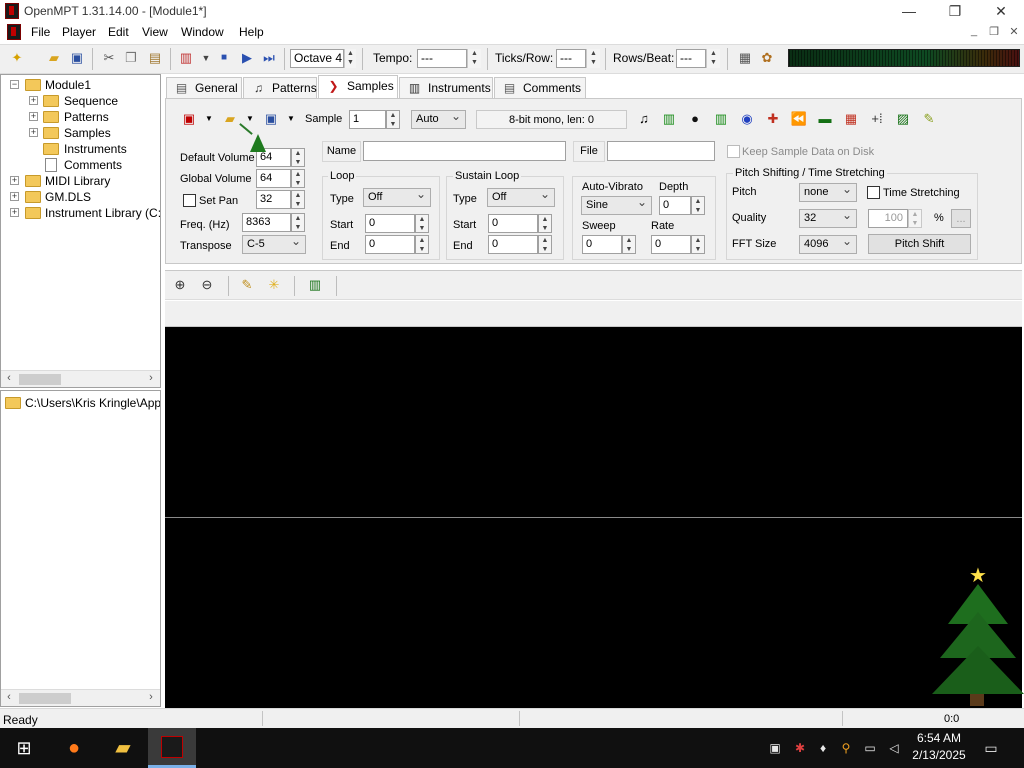 The height and width of the screenshot is (768, 1024). I want to click on open-file-icon: ▰, so click(54, 58).